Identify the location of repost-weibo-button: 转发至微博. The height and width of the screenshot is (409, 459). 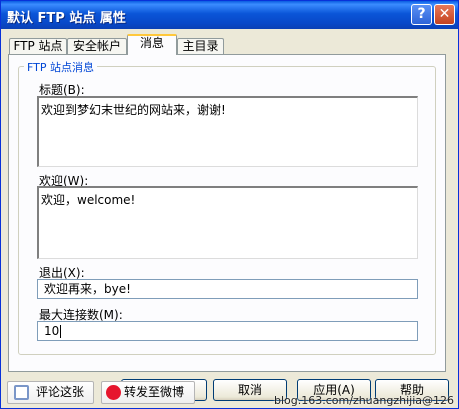
(148, 392).